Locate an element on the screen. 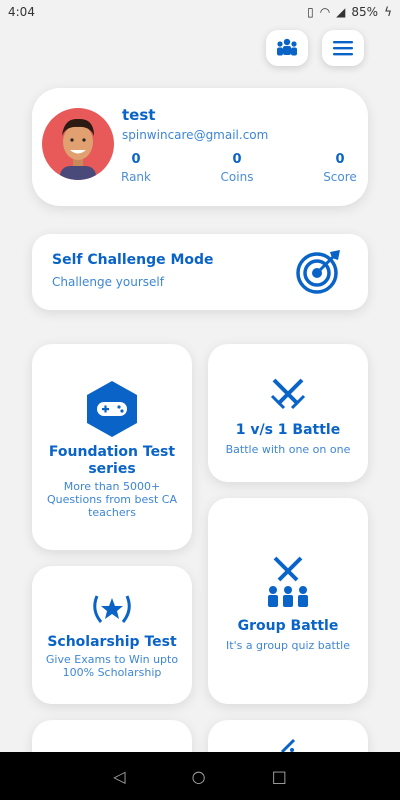  battery-percent: 85% is located at coordinates (365, 12).